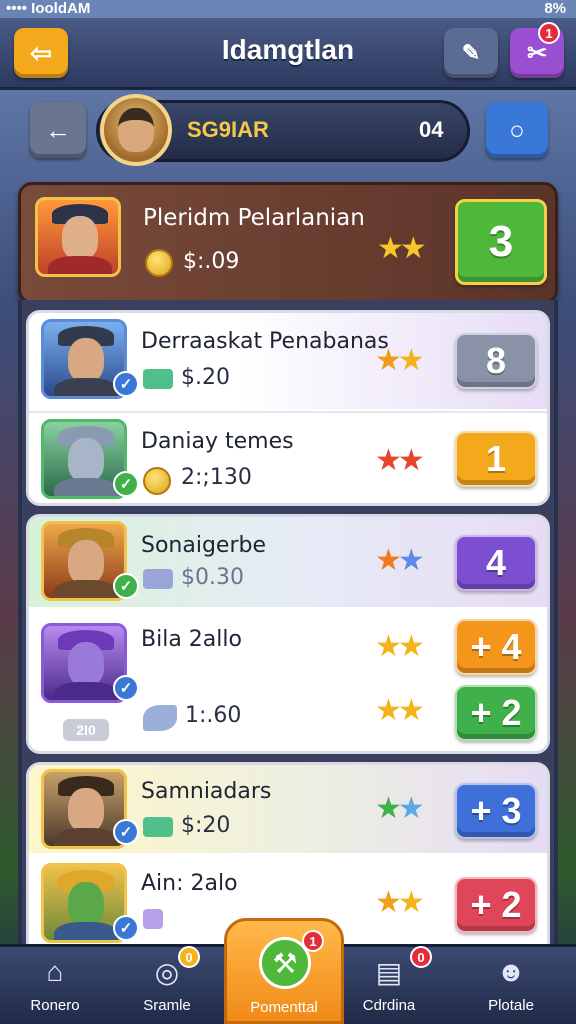 The height and width of the screenshot is (1024, 576). I want to click on item-name: Daniay temes, so click(217, 441).